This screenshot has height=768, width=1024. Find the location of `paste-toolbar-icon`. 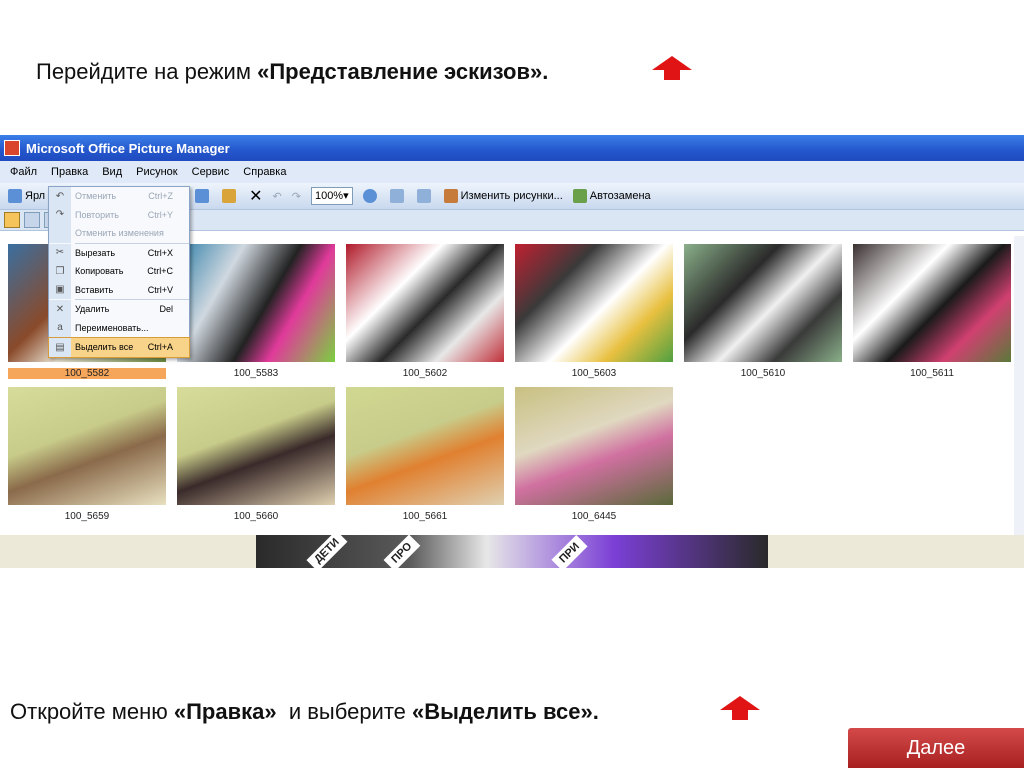

paste-toolbar-icon is located at coordinates (229, 196).